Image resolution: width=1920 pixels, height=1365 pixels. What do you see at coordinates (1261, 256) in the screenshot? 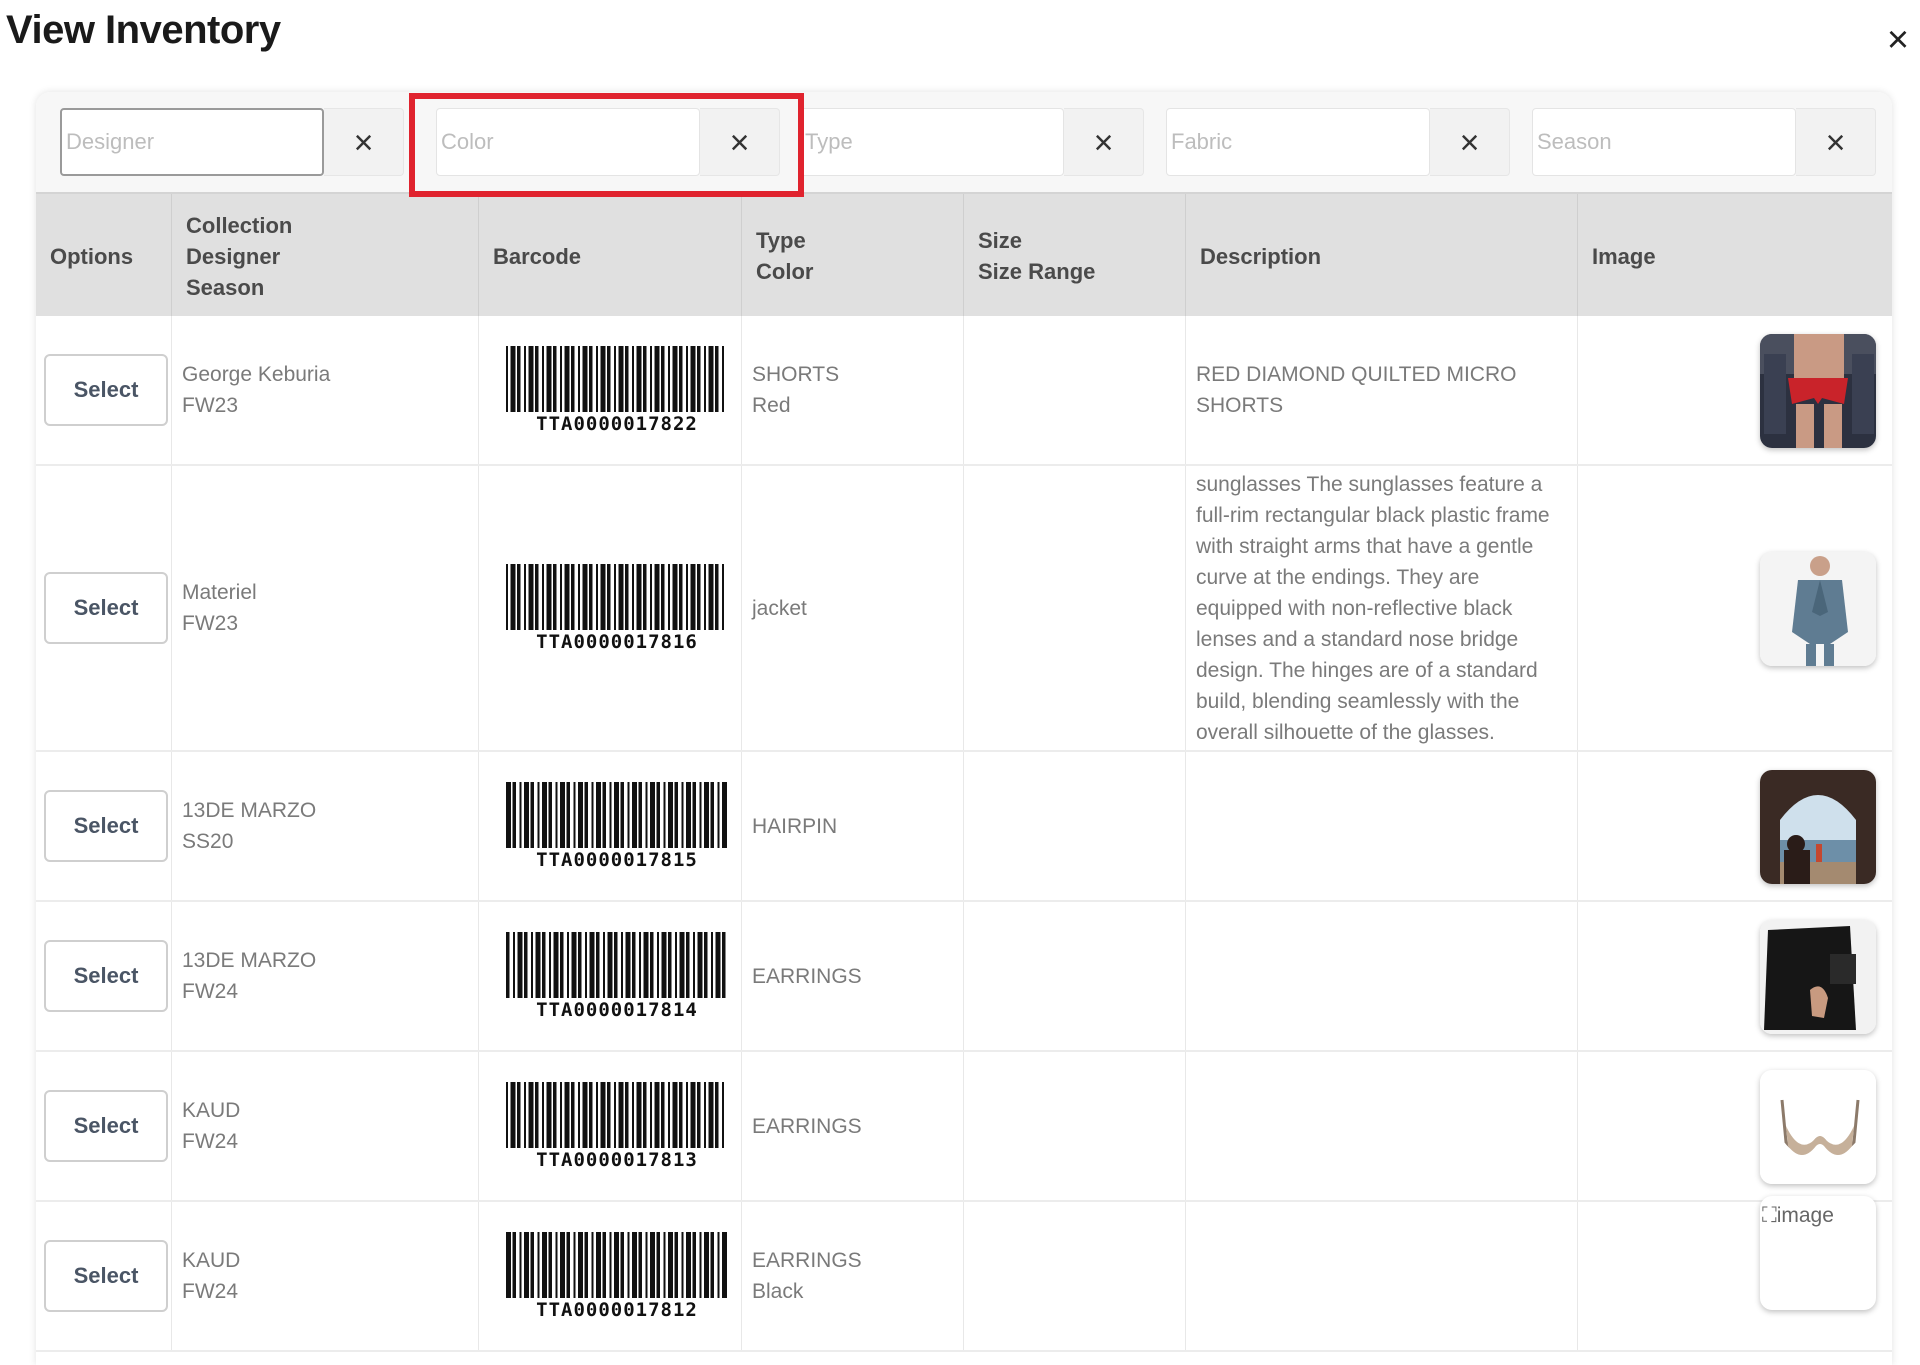
I see `column-description-label: Description` at bounding box center [1261, 256].